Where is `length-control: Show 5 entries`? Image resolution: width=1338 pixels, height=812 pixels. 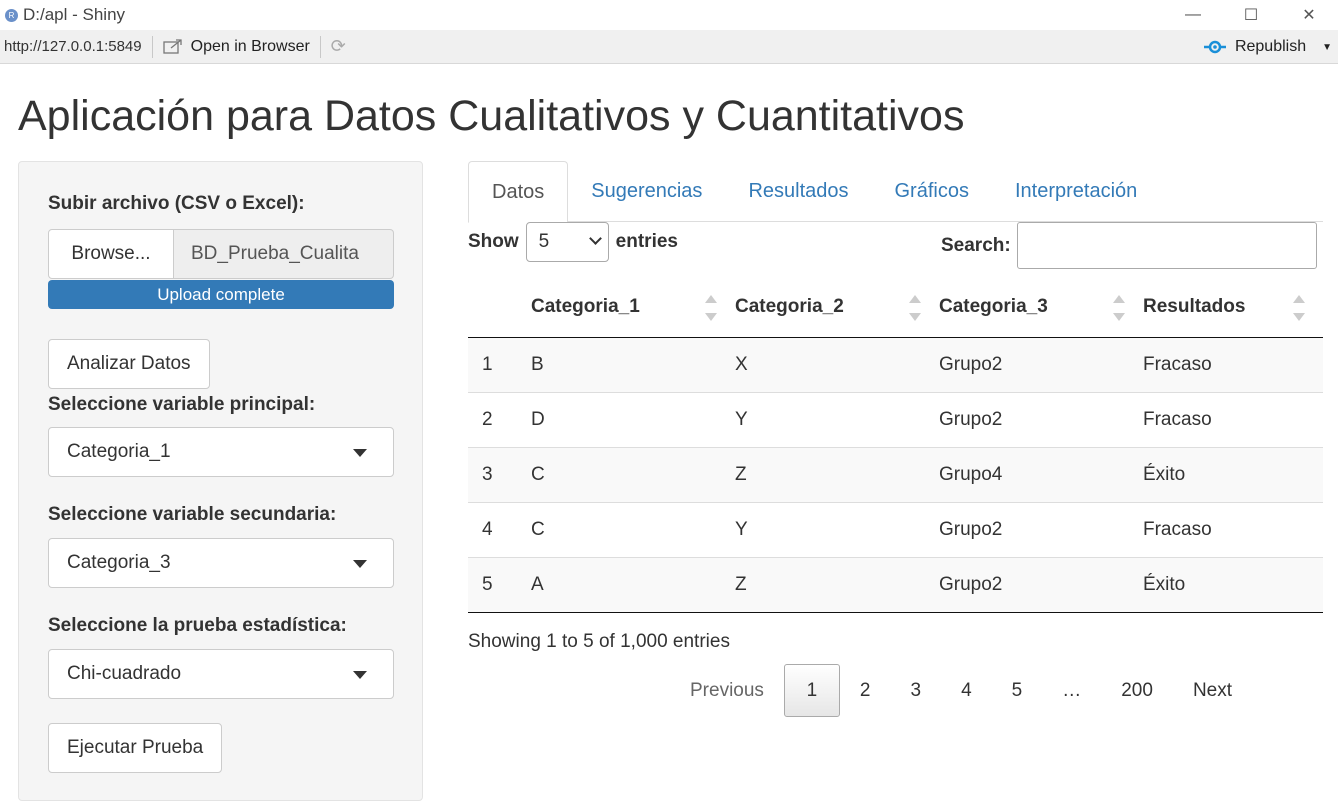 length-control: Show 5 entries is located at coordinates (573, 242).